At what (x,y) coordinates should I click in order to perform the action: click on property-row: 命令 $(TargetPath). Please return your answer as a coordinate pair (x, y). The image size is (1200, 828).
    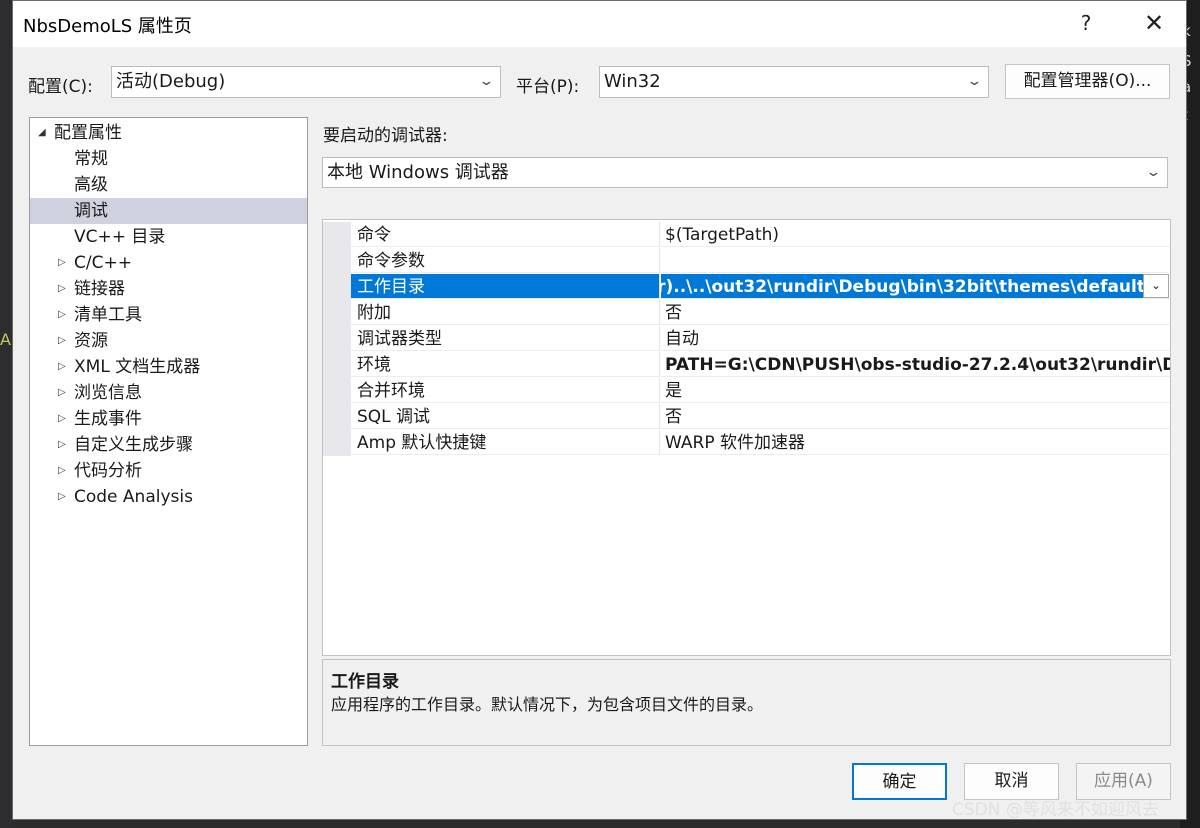
    Looking at the image, I should click on (746, 235).